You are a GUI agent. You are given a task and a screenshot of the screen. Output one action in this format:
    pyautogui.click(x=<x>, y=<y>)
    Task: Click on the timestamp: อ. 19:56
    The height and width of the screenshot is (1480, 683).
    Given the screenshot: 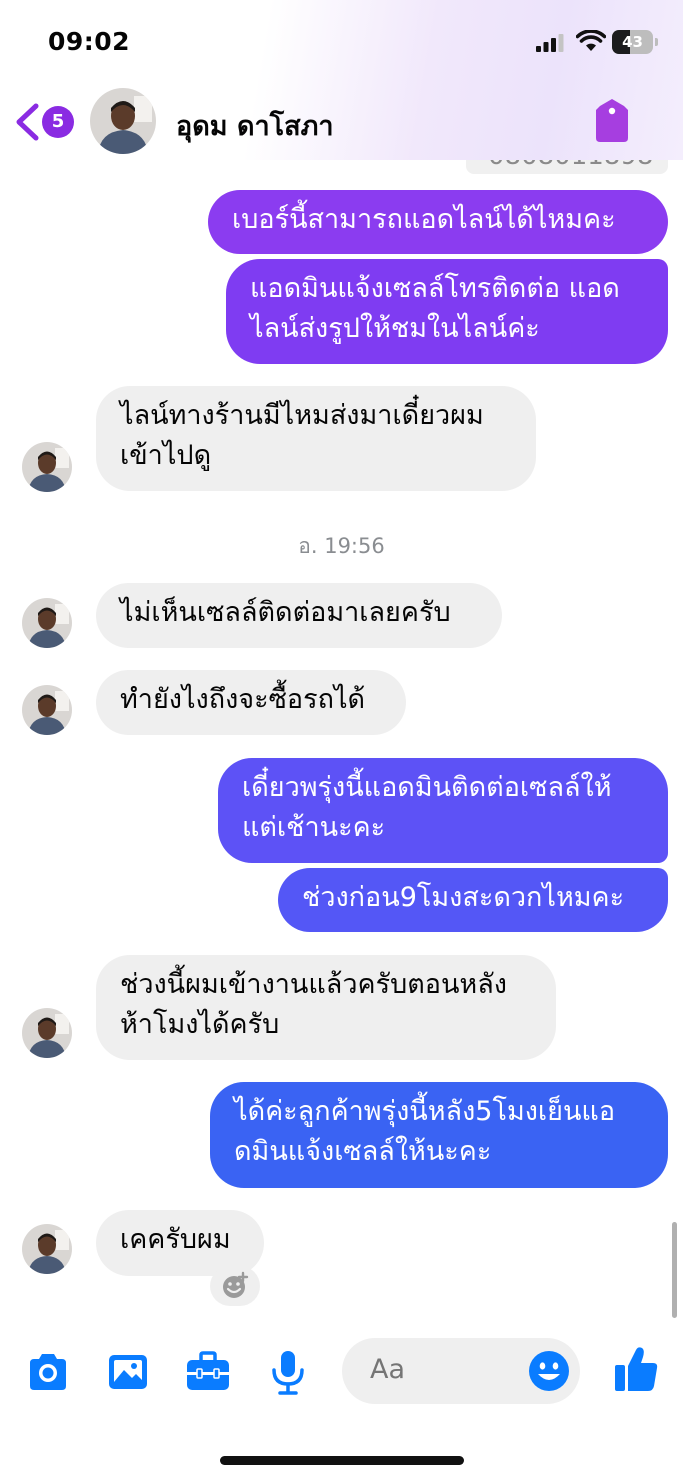 What is the action you would take?
    pyautogui.click(x=341, y=546)
    